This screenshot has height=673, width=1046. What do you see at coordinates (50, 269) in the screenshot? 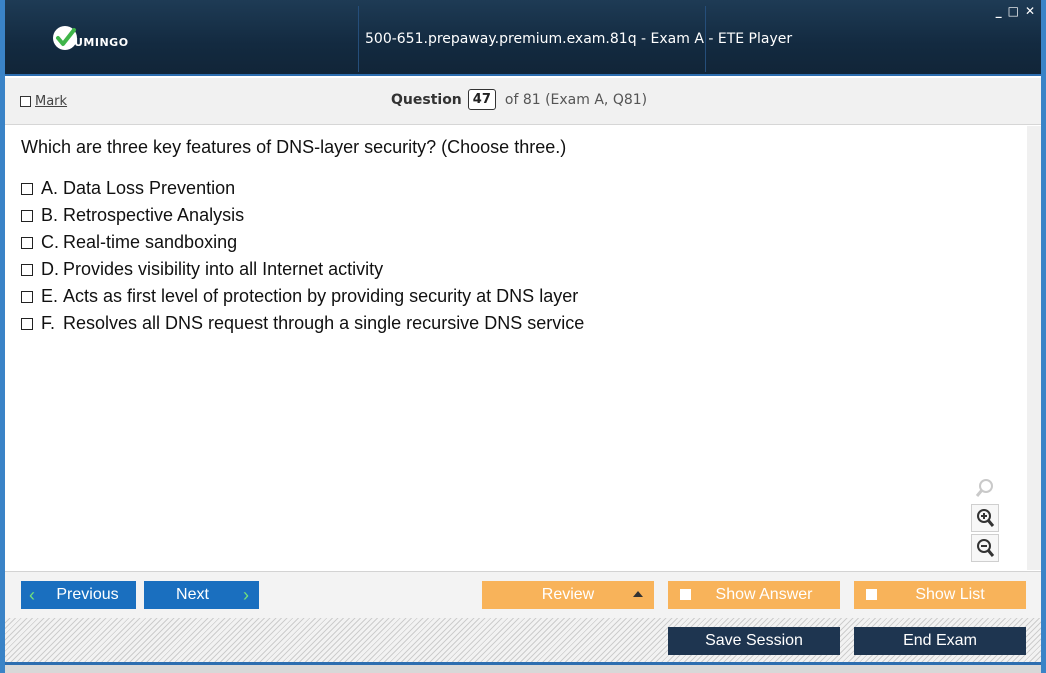
I see `answer-letter: D.` at bounding box center [50, 269].